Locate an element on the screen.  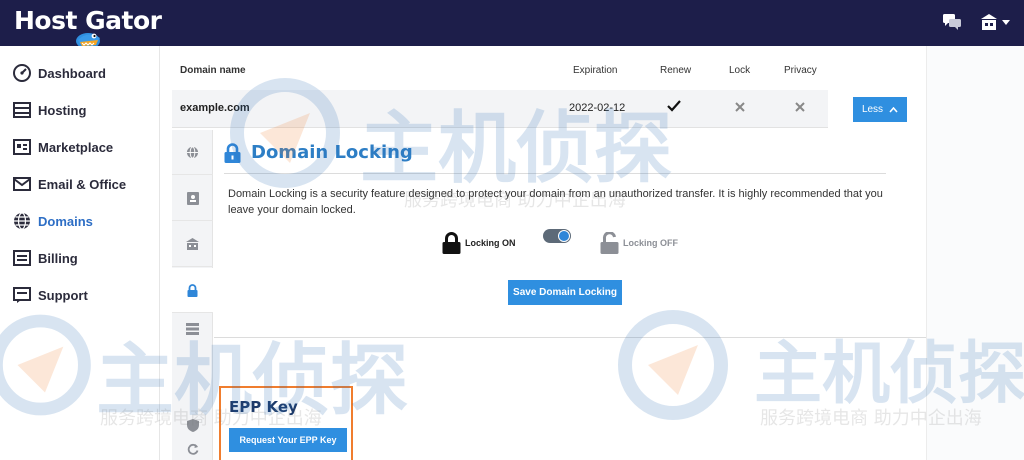
shield-icon is located at coordinates (192, 425).